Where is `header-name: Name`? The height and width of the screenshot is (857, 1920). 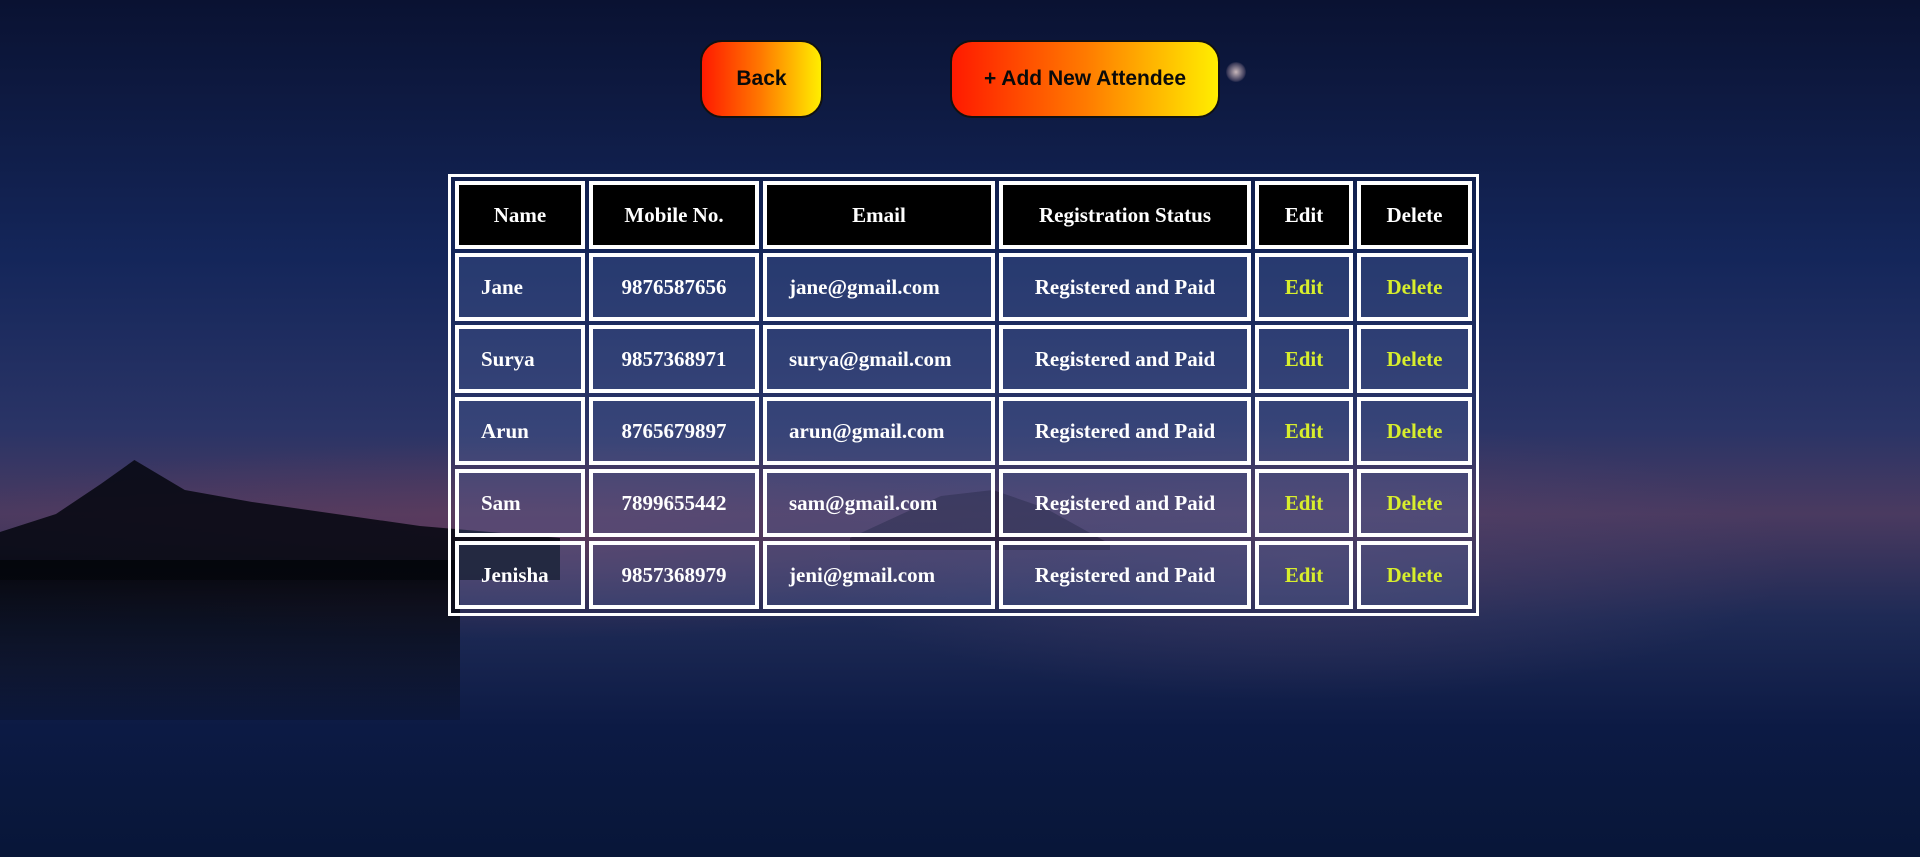 header-name: Name is located at coordinates (520, 215).